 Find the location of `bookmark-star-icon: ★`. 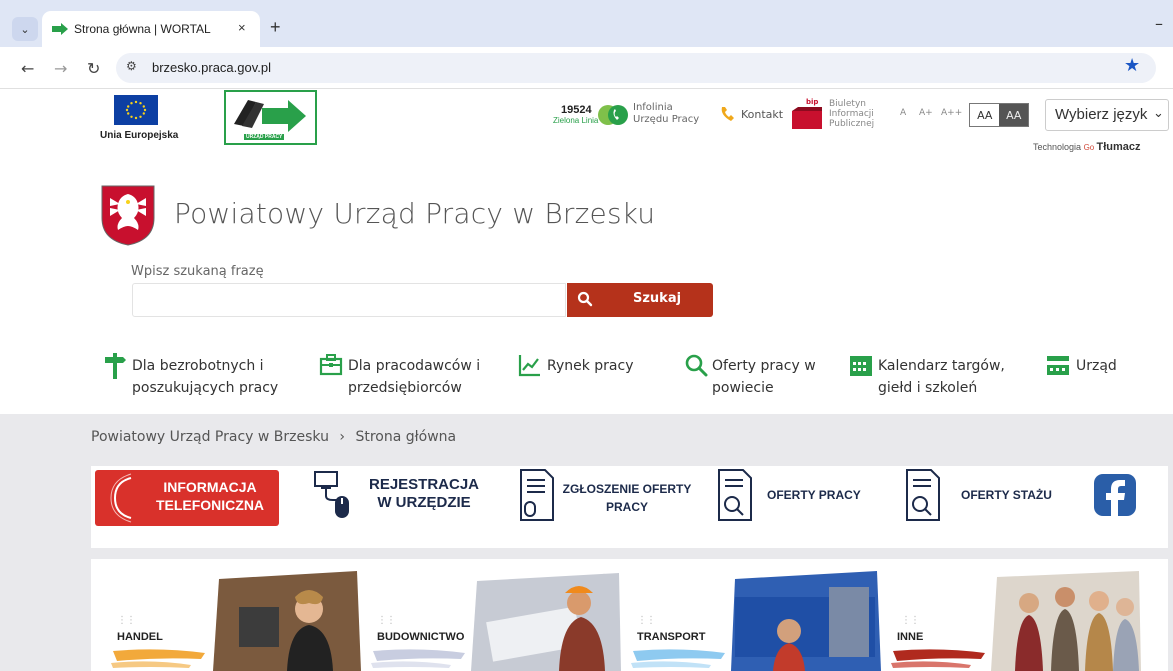

bookmark-star-icon: ★ is located at coordinates (1132, 65).